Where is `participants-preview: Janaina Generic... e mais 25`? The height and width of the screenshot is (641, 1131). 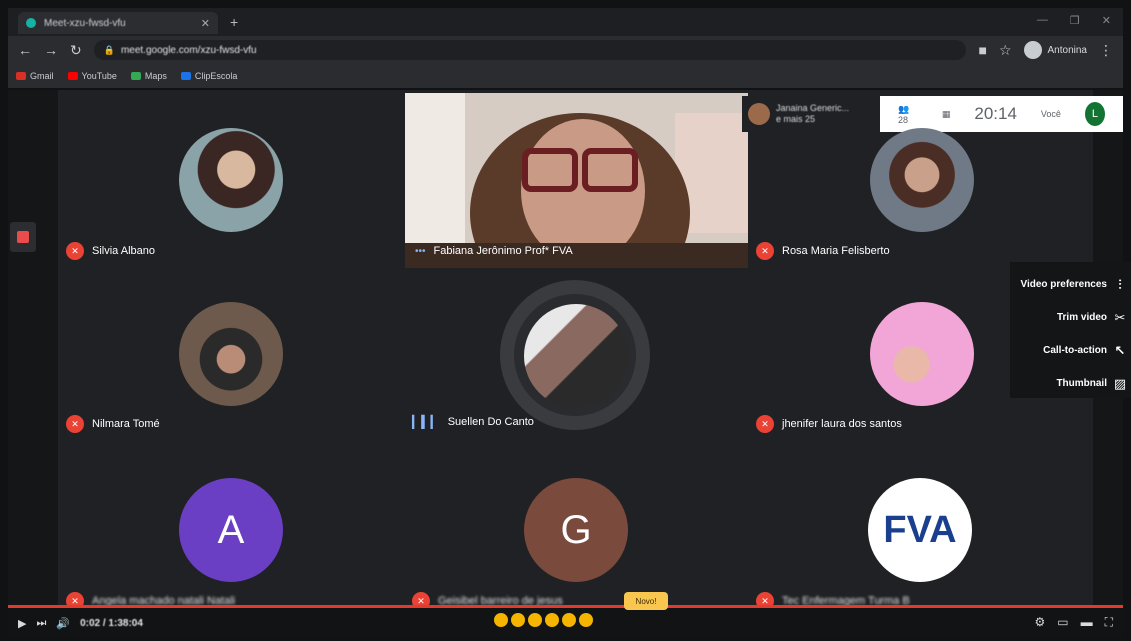 participants-preview: Janaina Generic... e mais 25 is located at coordinates (811, 114).